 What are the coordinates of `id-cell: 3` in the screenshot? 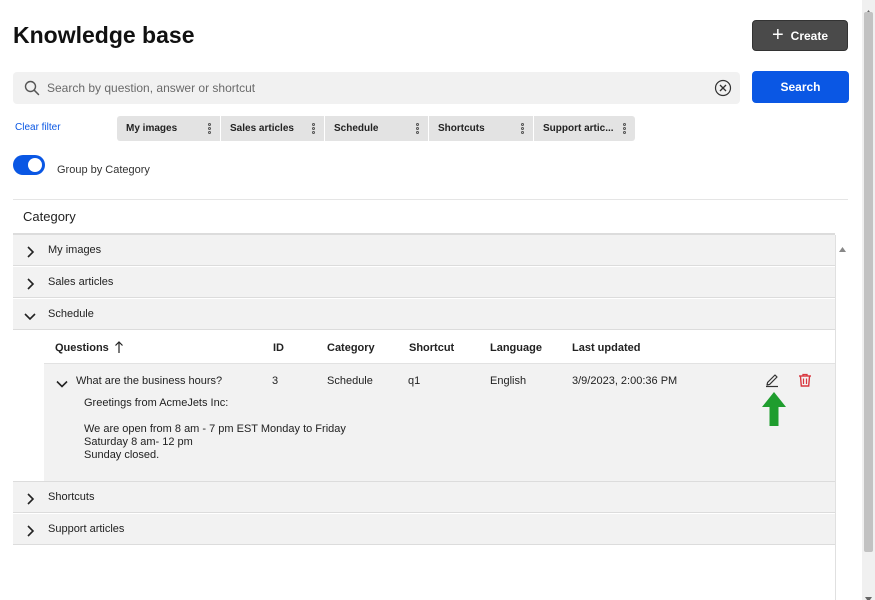 It's located at (275, 381).